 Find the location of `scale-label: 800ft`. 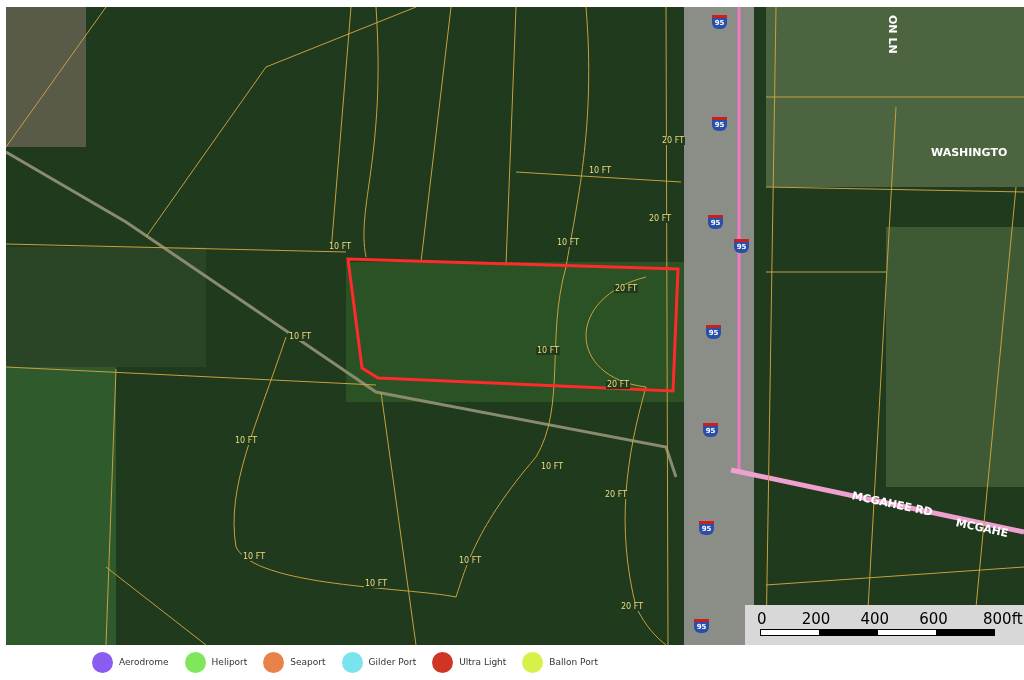

scale-label: 800ft is located at coordinates (1003, 619).